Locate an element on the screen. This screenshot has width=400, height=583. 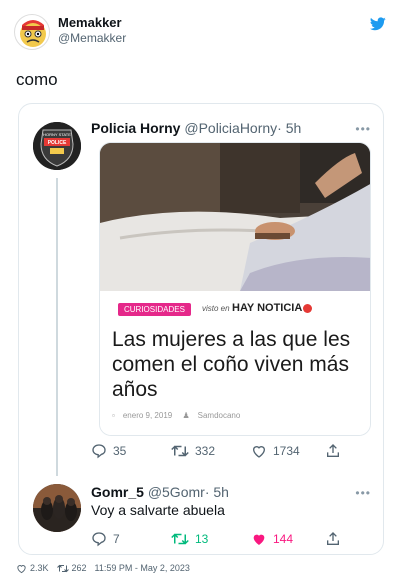
footer-retweets: 262 is located at coordinates (71, 568).